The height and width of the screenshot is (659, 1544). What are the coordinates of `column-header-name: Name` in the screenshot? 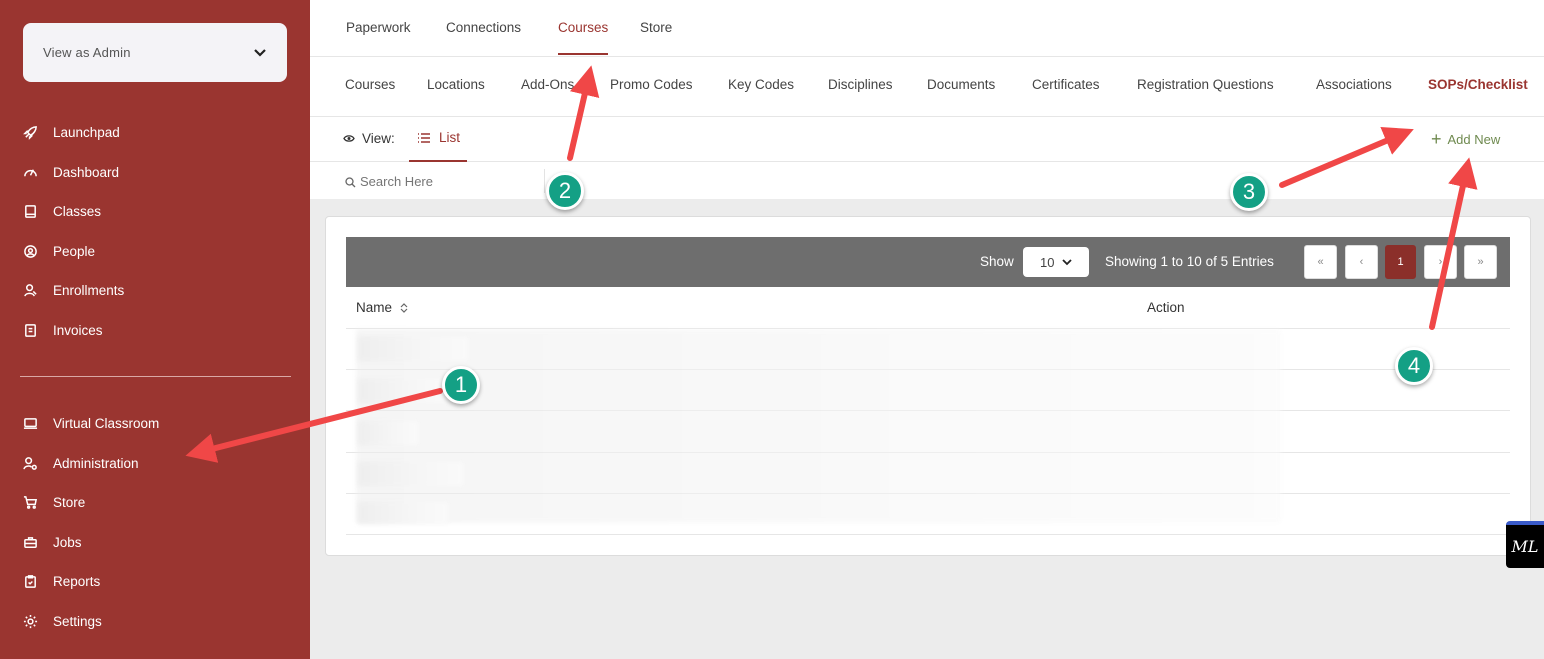 It's located at (382, 307).